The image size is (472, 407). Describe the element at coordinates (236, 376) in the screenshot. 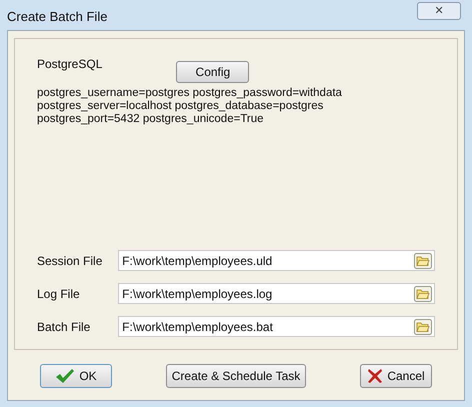

I see `schedule-button: Create & Schedule Task` at that location.